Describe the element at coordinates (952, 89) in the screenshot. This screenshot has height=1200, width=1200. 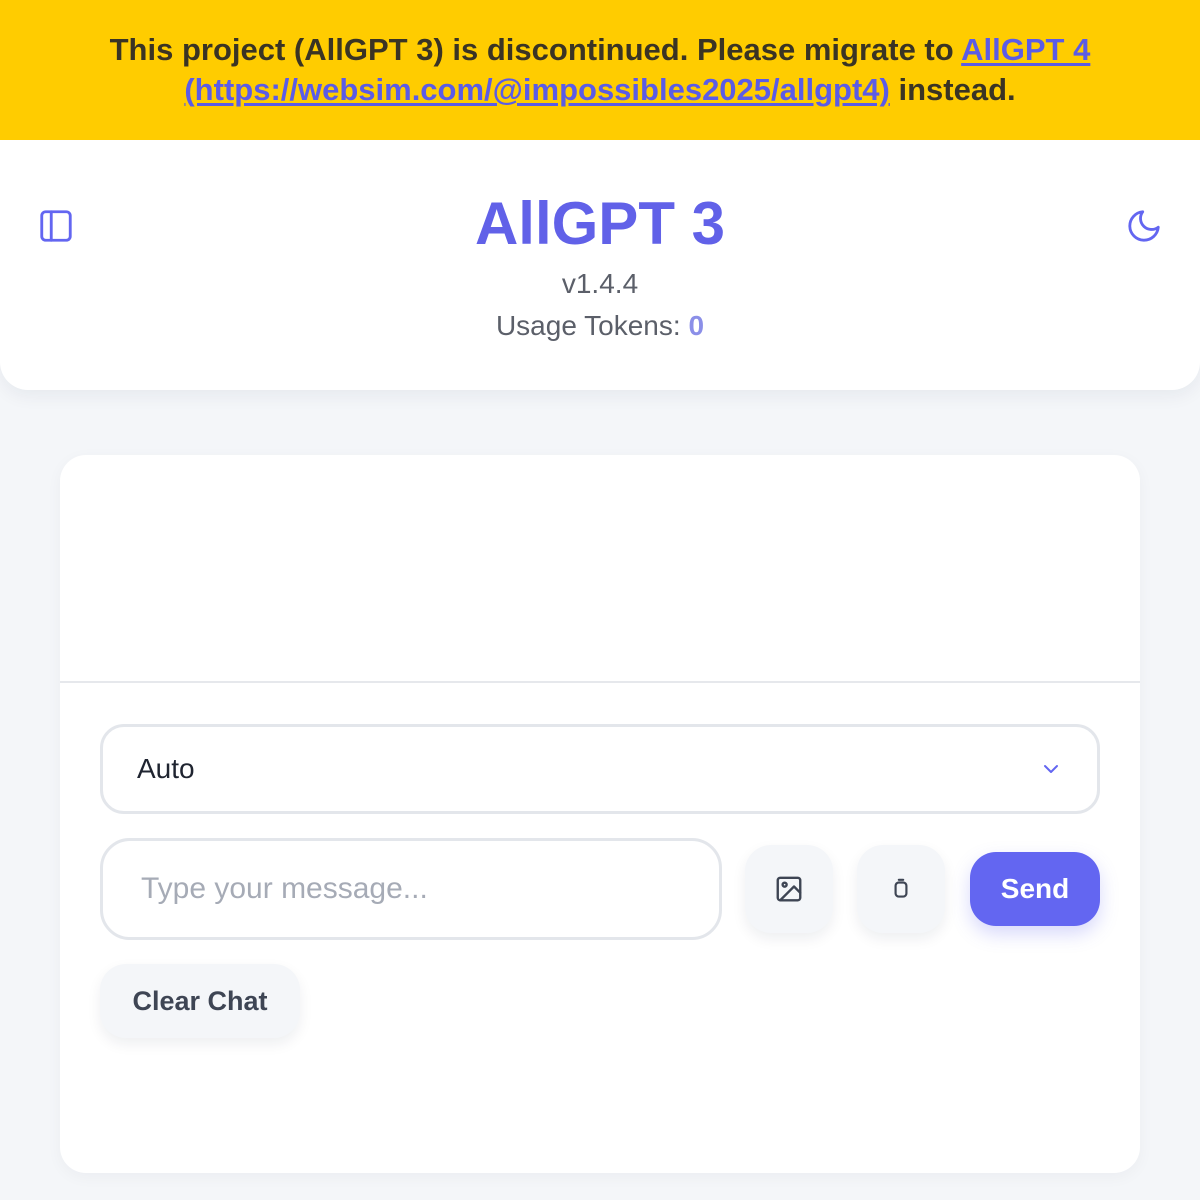
I see `banner-text-end: instead.` at that location.